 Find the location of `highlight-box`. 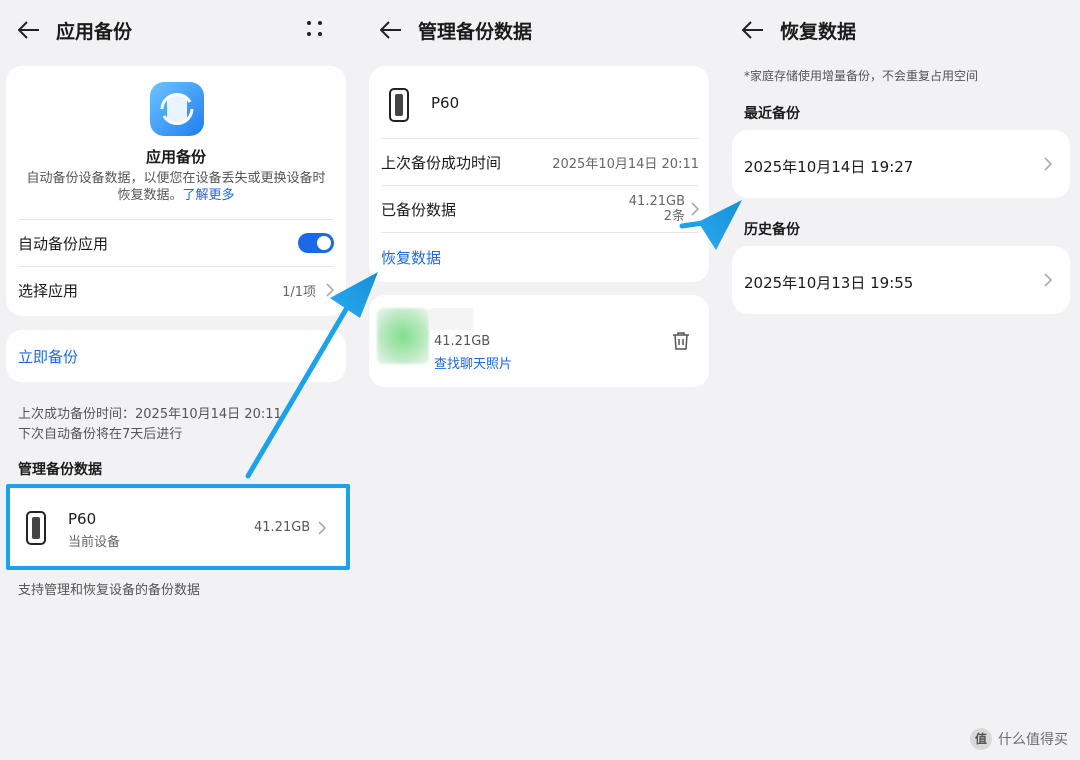

highlight-box is located at coordinates (178, 527).